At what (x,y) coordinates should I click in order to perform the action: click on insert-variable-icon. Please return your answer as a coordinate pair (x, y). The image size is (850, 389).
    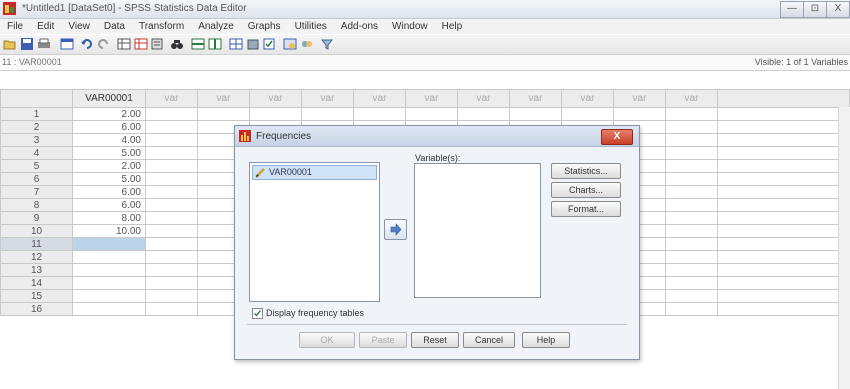
    Looking at the image, I should click on (215, 44).